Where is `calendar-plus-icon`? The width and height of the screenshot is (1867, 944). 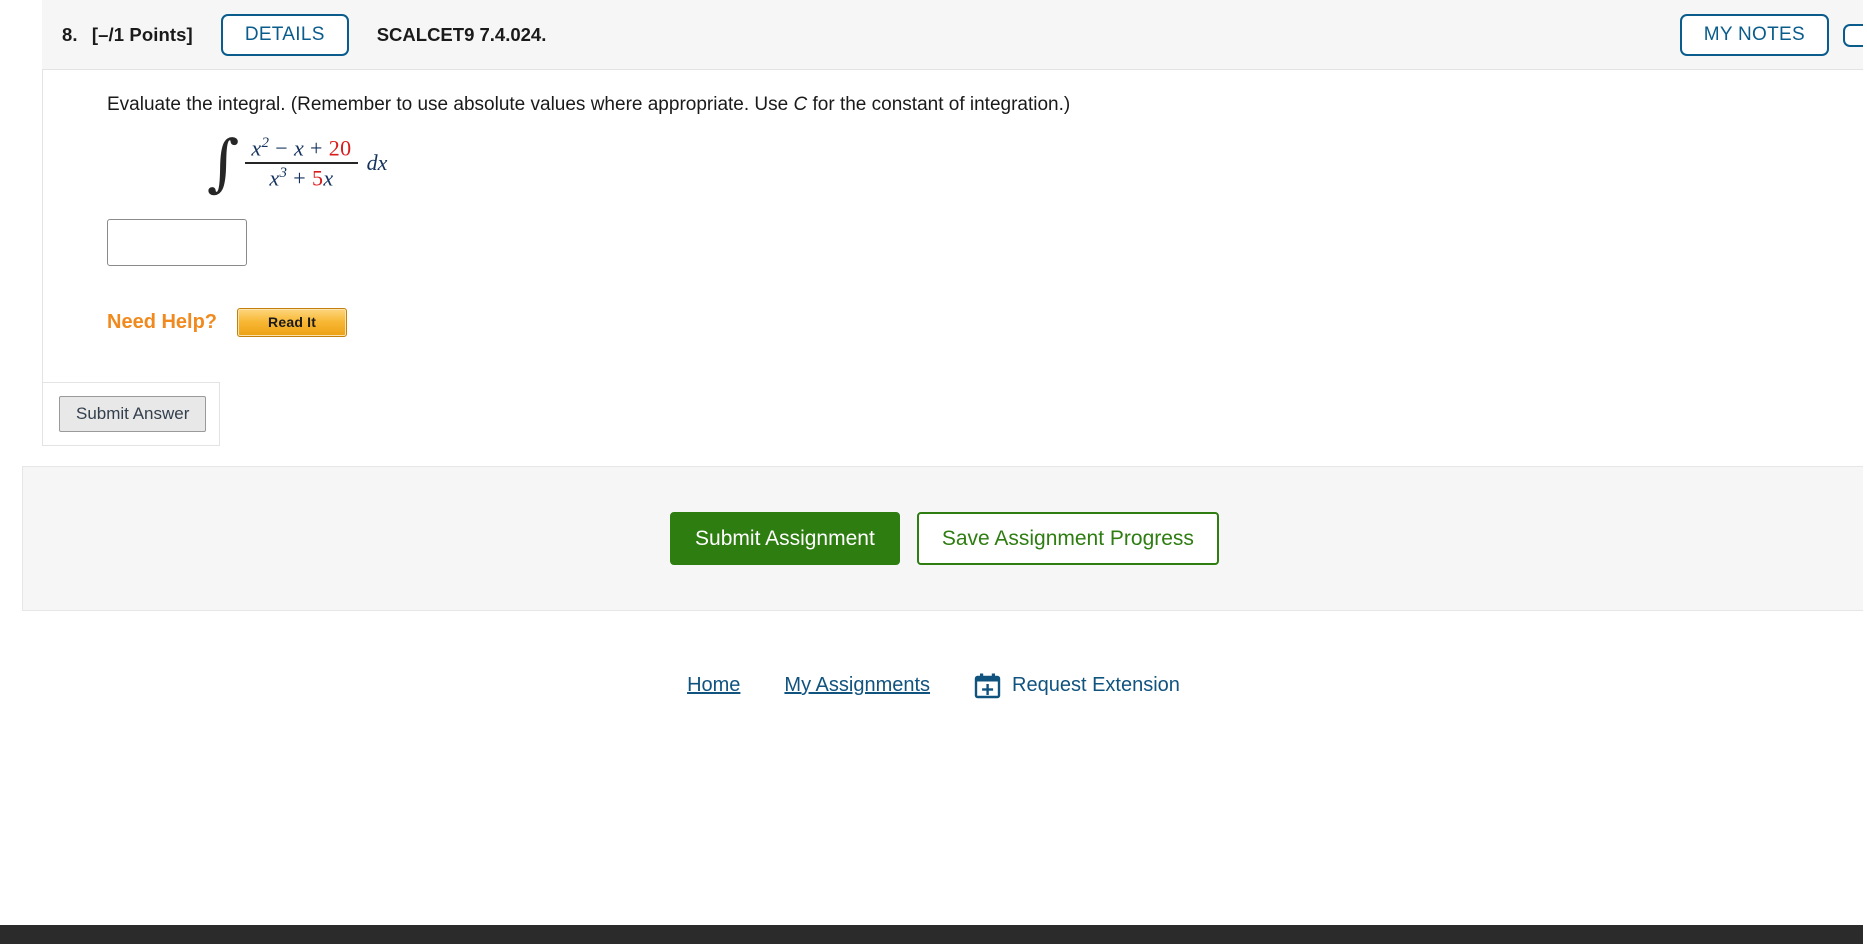 calendar-plus-icon is located at coordinates (987, 685).